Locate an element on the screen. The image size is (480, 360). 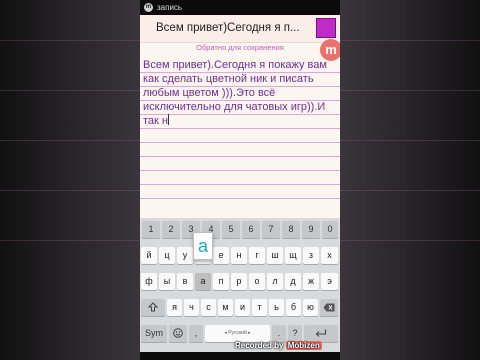
key-м: м is located at coordinates (225, 307).